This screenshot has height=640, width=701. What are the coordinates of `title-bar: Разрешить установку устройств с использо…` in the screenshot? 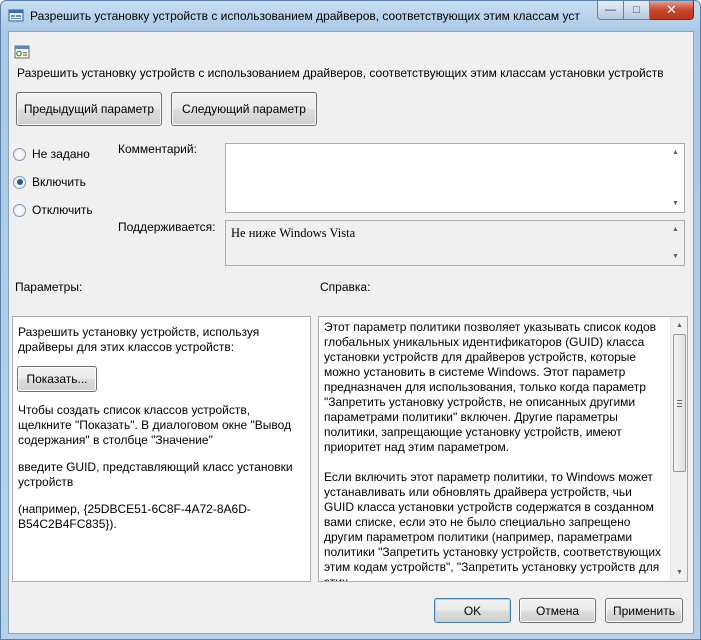 It's located at (350, 16).